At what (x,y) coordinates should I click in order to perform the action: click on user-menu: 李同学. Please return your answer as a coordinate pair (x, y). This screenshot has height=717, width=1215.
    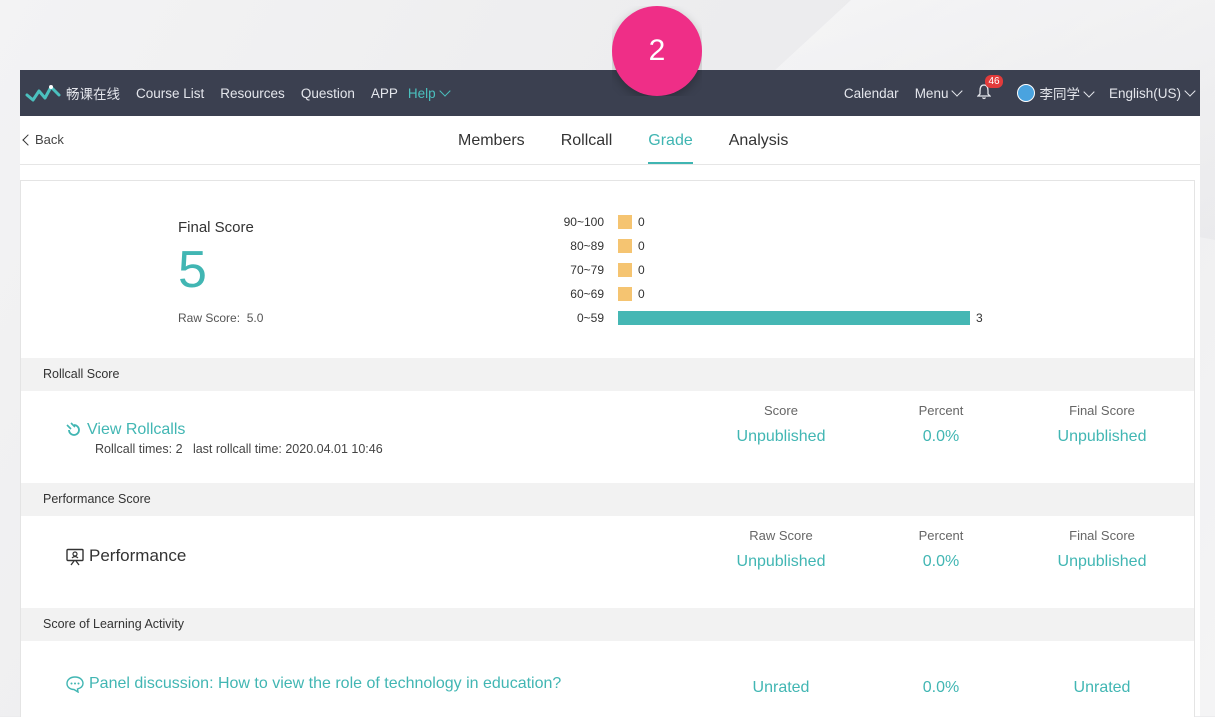
    Looking at the image, I should click on (1067, 93).